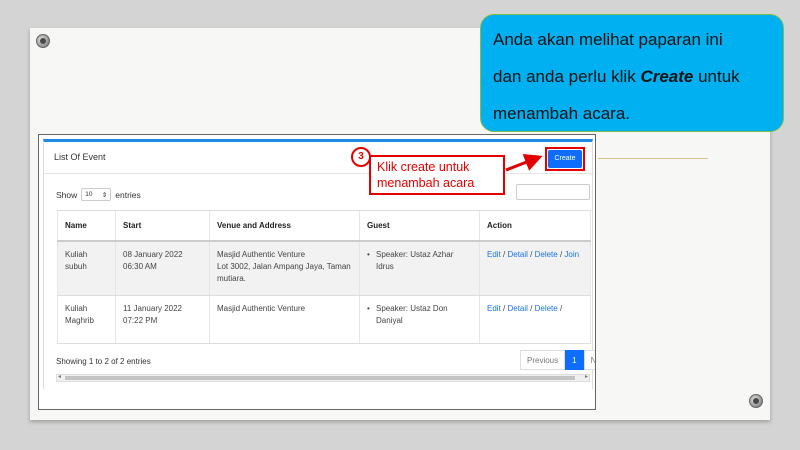 Image resolution: width=800 pixels, height=450 pixels. I want to click on callout-line-2: dan anda perlu klik Create untuk, so click(632, 76).